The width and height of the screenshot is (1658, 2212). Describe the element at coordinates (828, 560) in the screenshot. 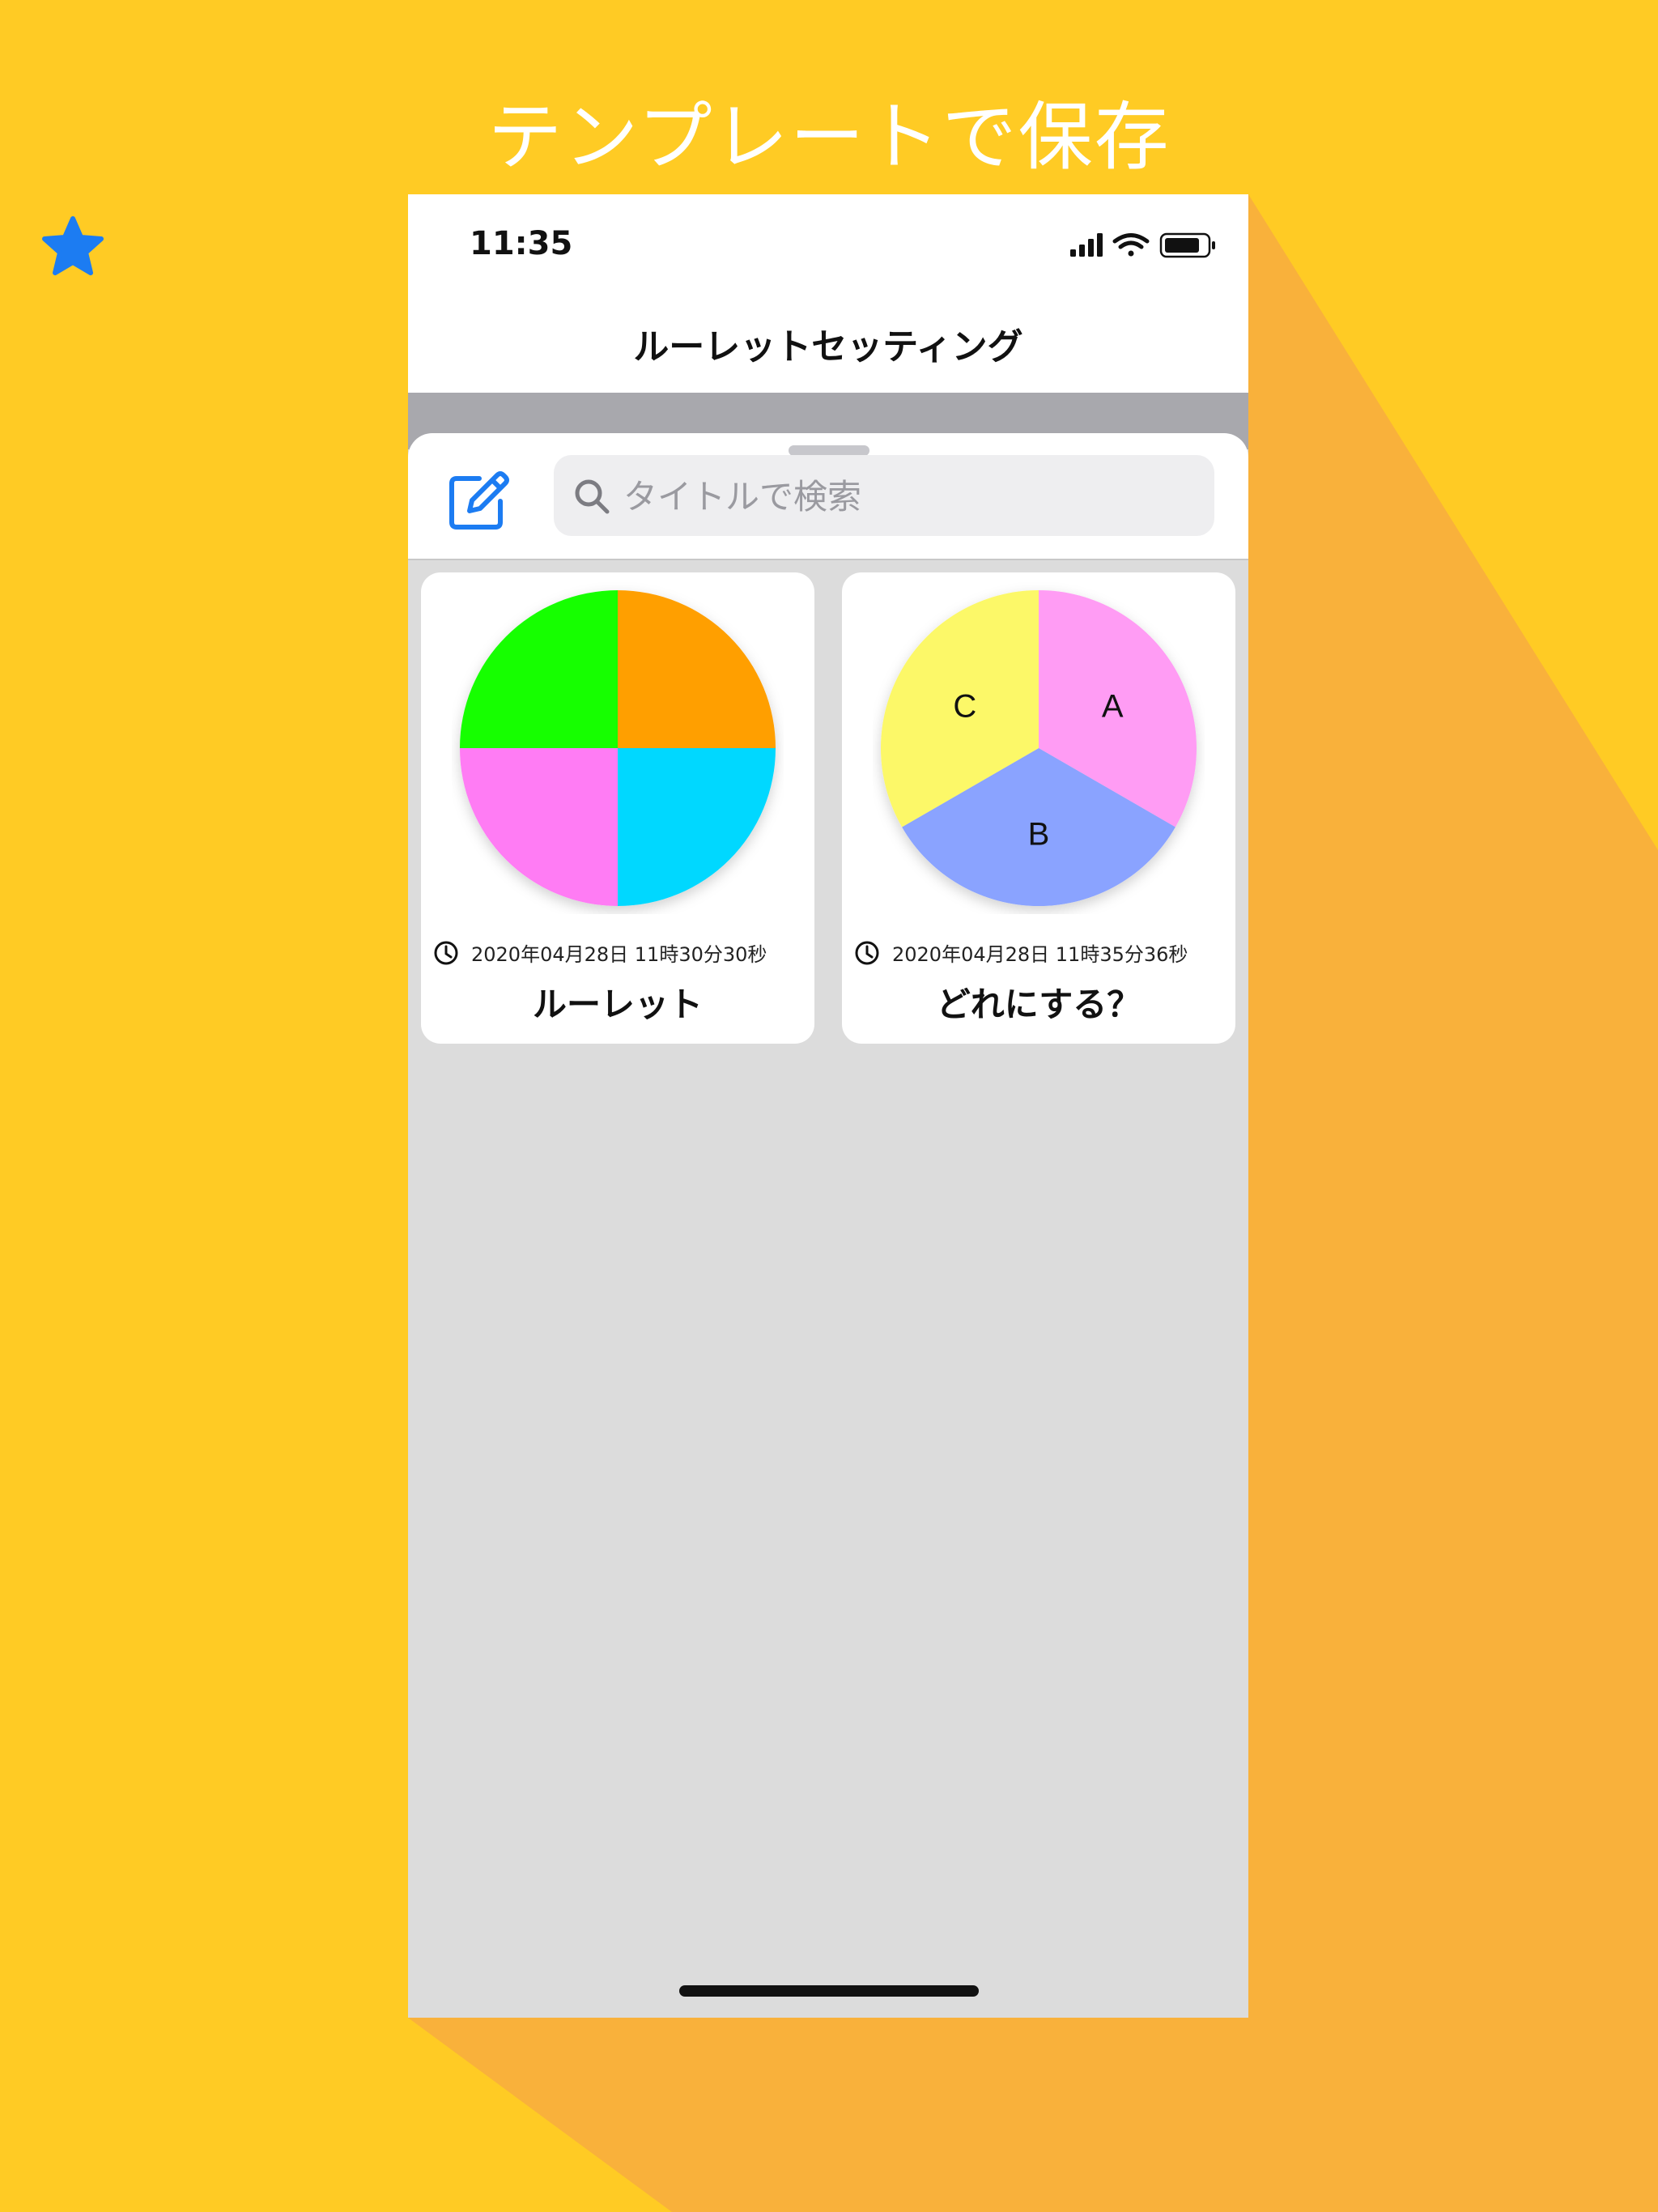

I see `header-divider` at that location.